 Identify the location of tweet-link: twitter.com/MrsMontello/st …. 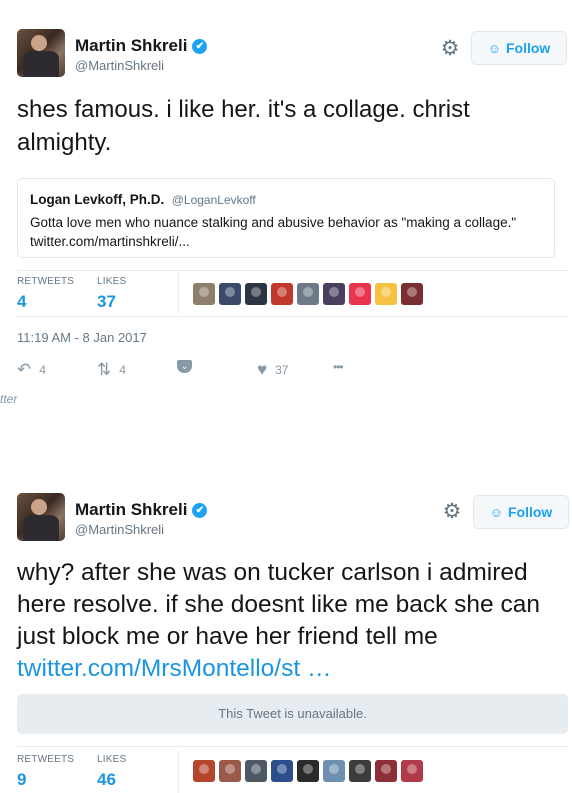
(174, 668).